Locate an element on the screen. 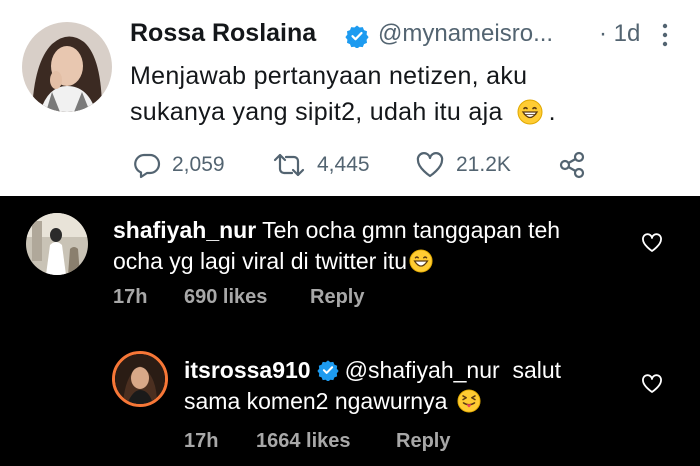 This screenshot has height=466, width=700. reply-count: 2,059 is located at coordinates (198, 164).